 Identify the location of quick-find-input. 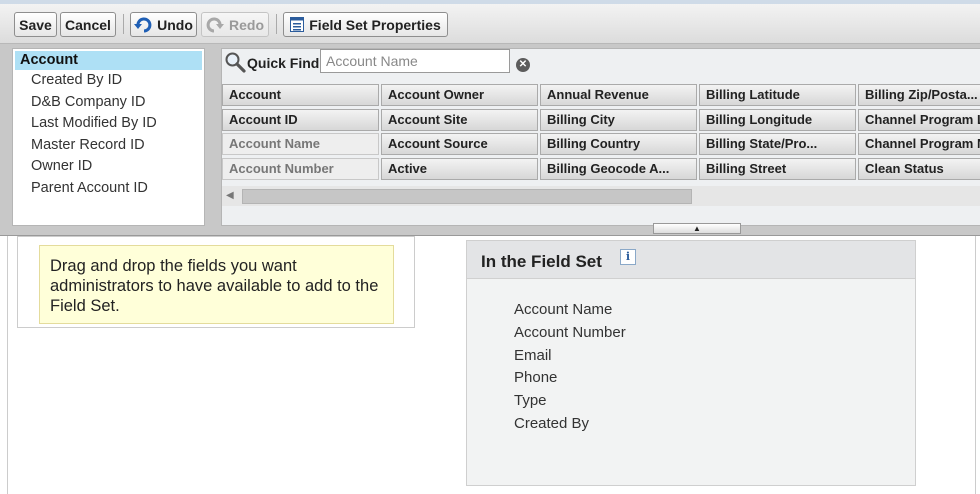
(415, 61).